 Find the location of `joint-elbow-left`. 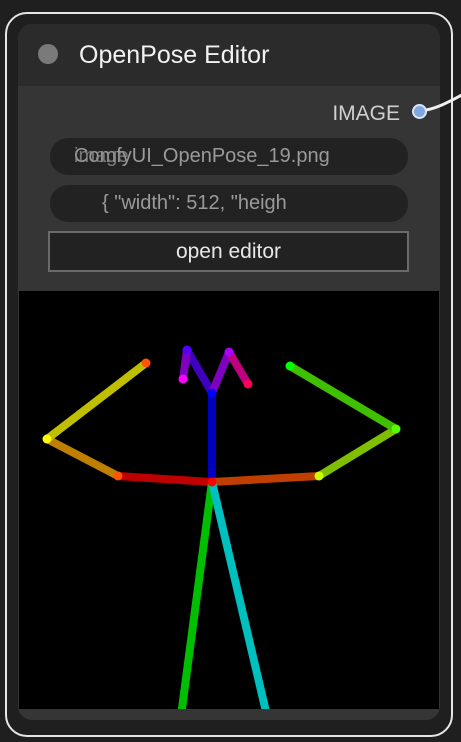

joint-elbow-left is located at coordinates (396, 429).